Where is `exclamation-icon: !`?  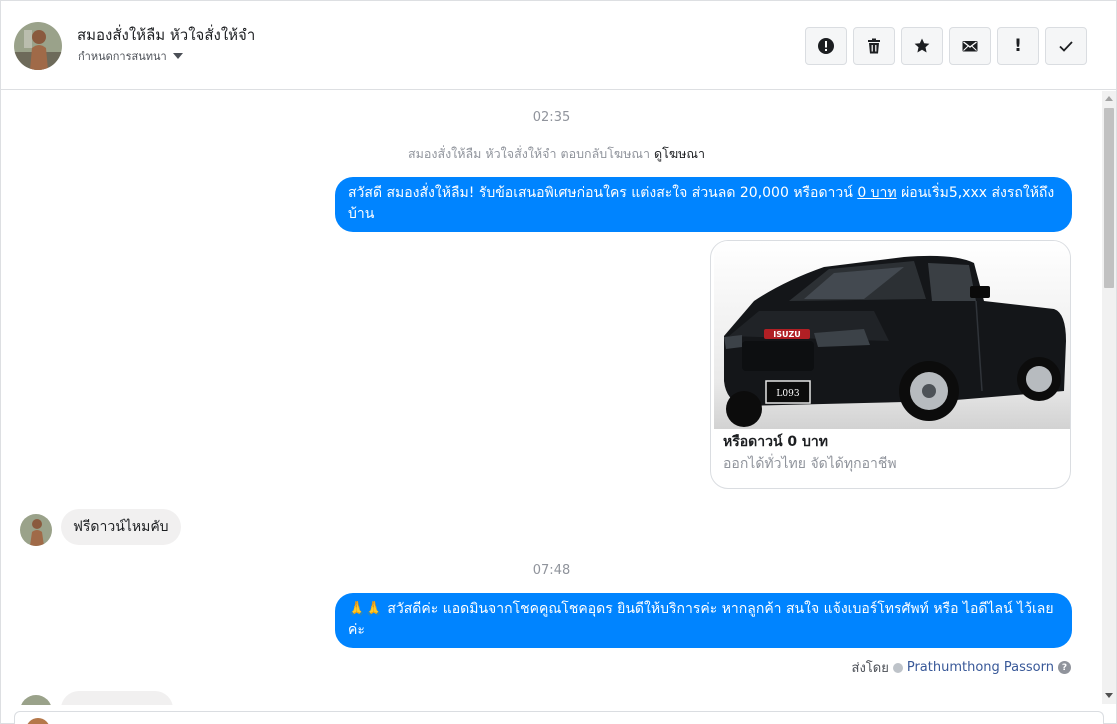
exclamation-icon: ! is located at coordinates (1018, 46).